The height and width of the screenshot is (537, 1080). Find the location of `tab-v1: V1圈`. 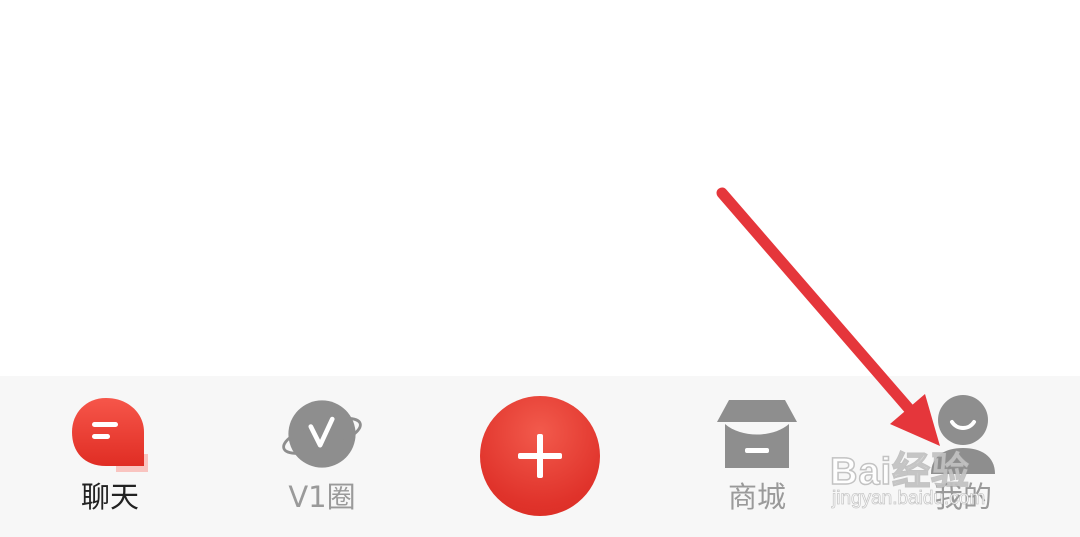

tab-v1: V1圈 is located at coordinates (322, 459).